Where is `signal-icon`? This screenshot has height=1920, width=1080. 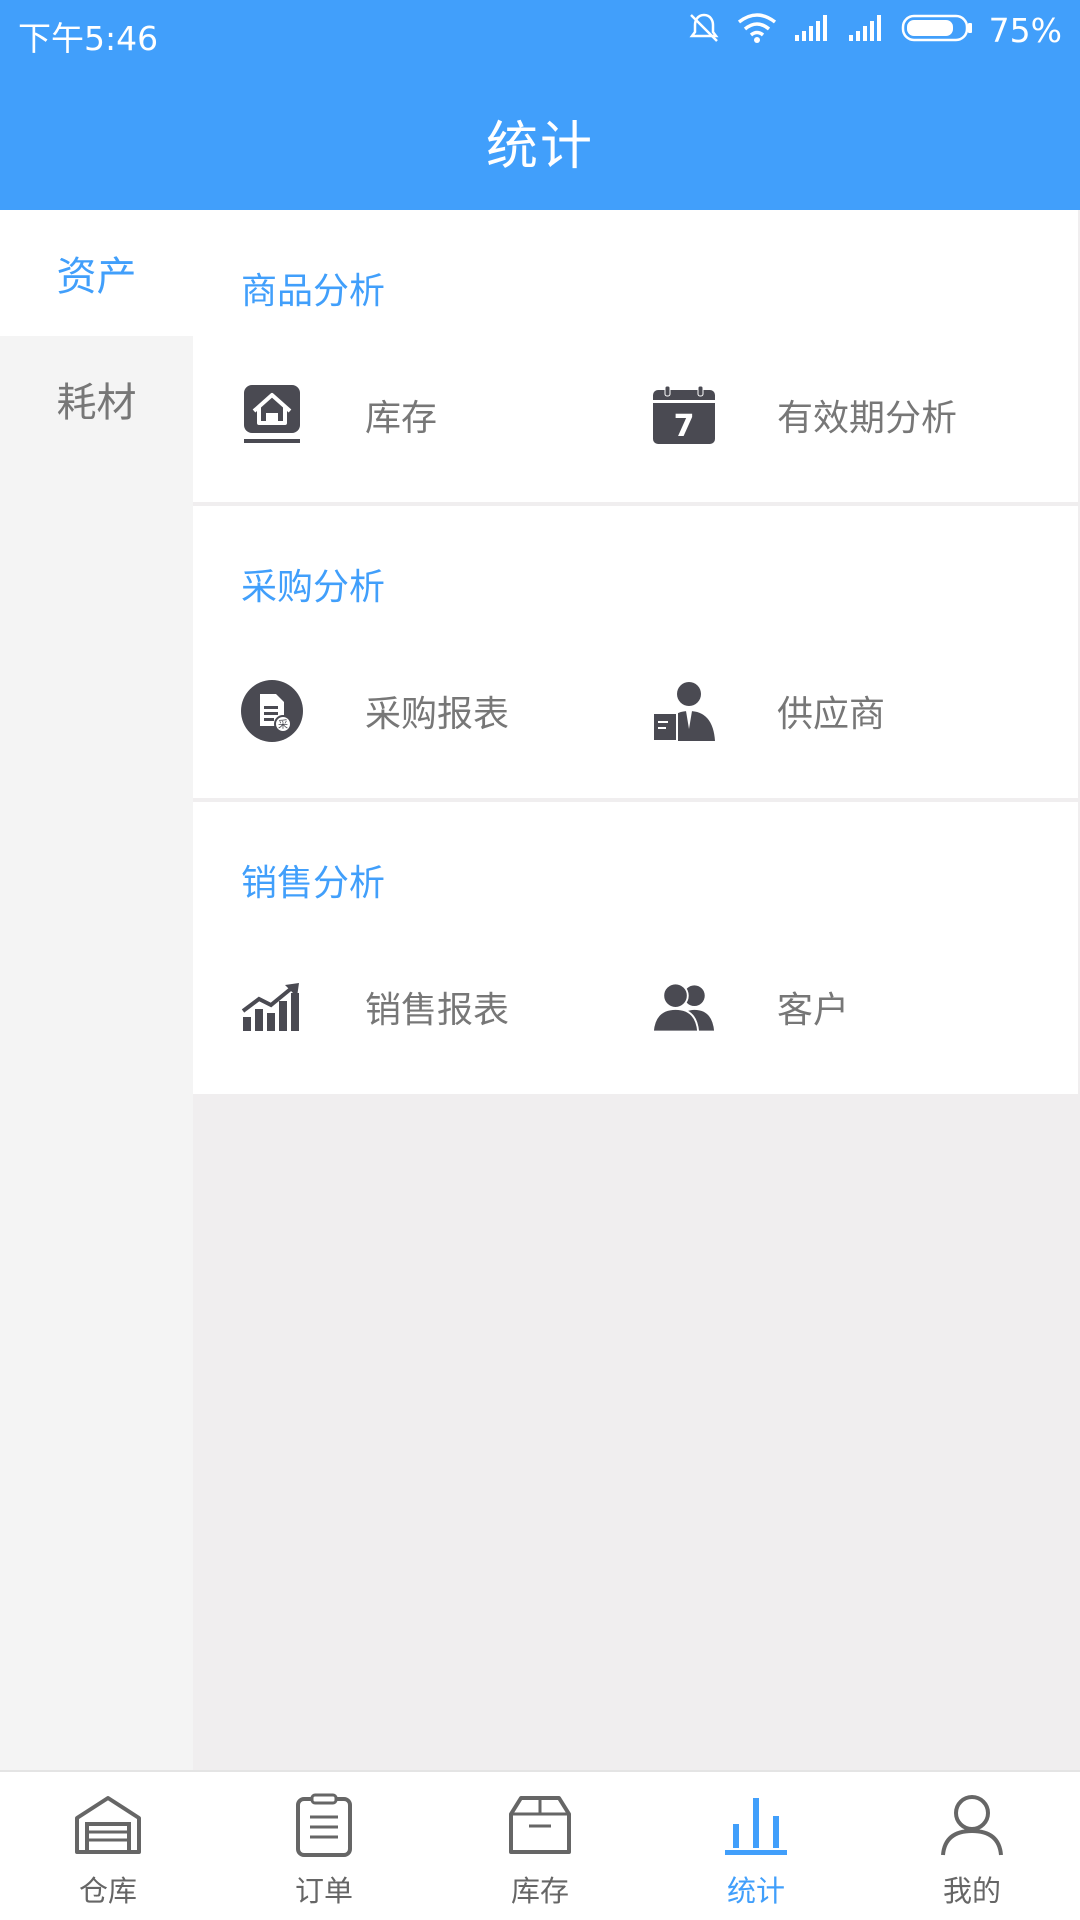 signal-icon is located at coordinates (812, 30).